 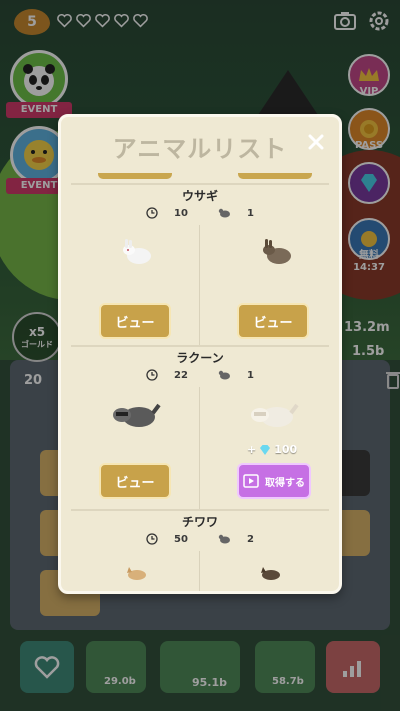 What do you see at coordinates (275, 415) in the screenshot?
I see `raccoon-white-icon` at bounding box center [275, 415].